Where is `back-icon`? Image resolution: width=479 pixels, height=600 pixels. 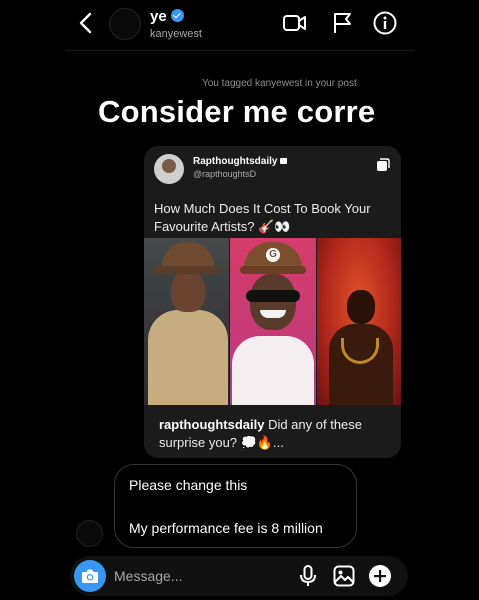
back-icon is located at coordinates (86, 23).